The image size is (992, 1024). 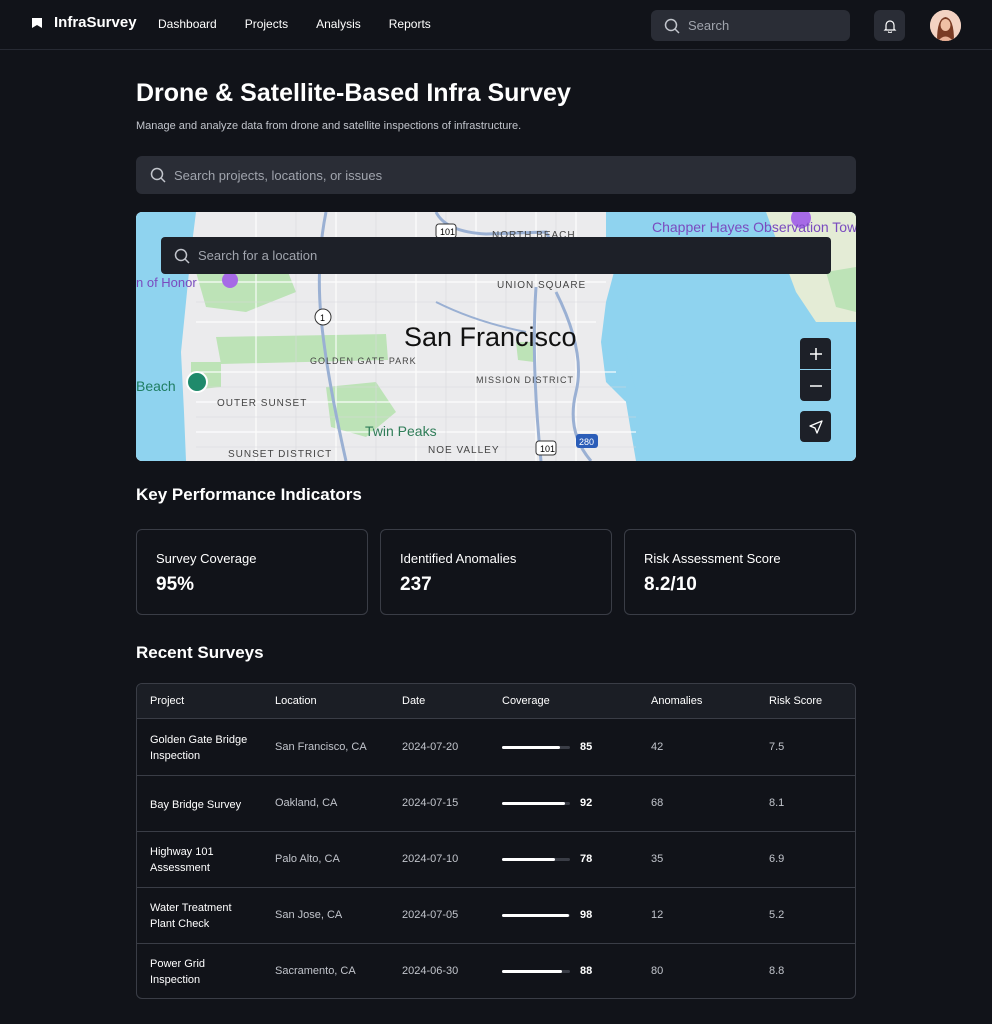 What do you see at coordinates (464, 450) in the screenshot?
I see `map-label-noe-valley: NOE VALLEY` at bounding box center [464, 450].